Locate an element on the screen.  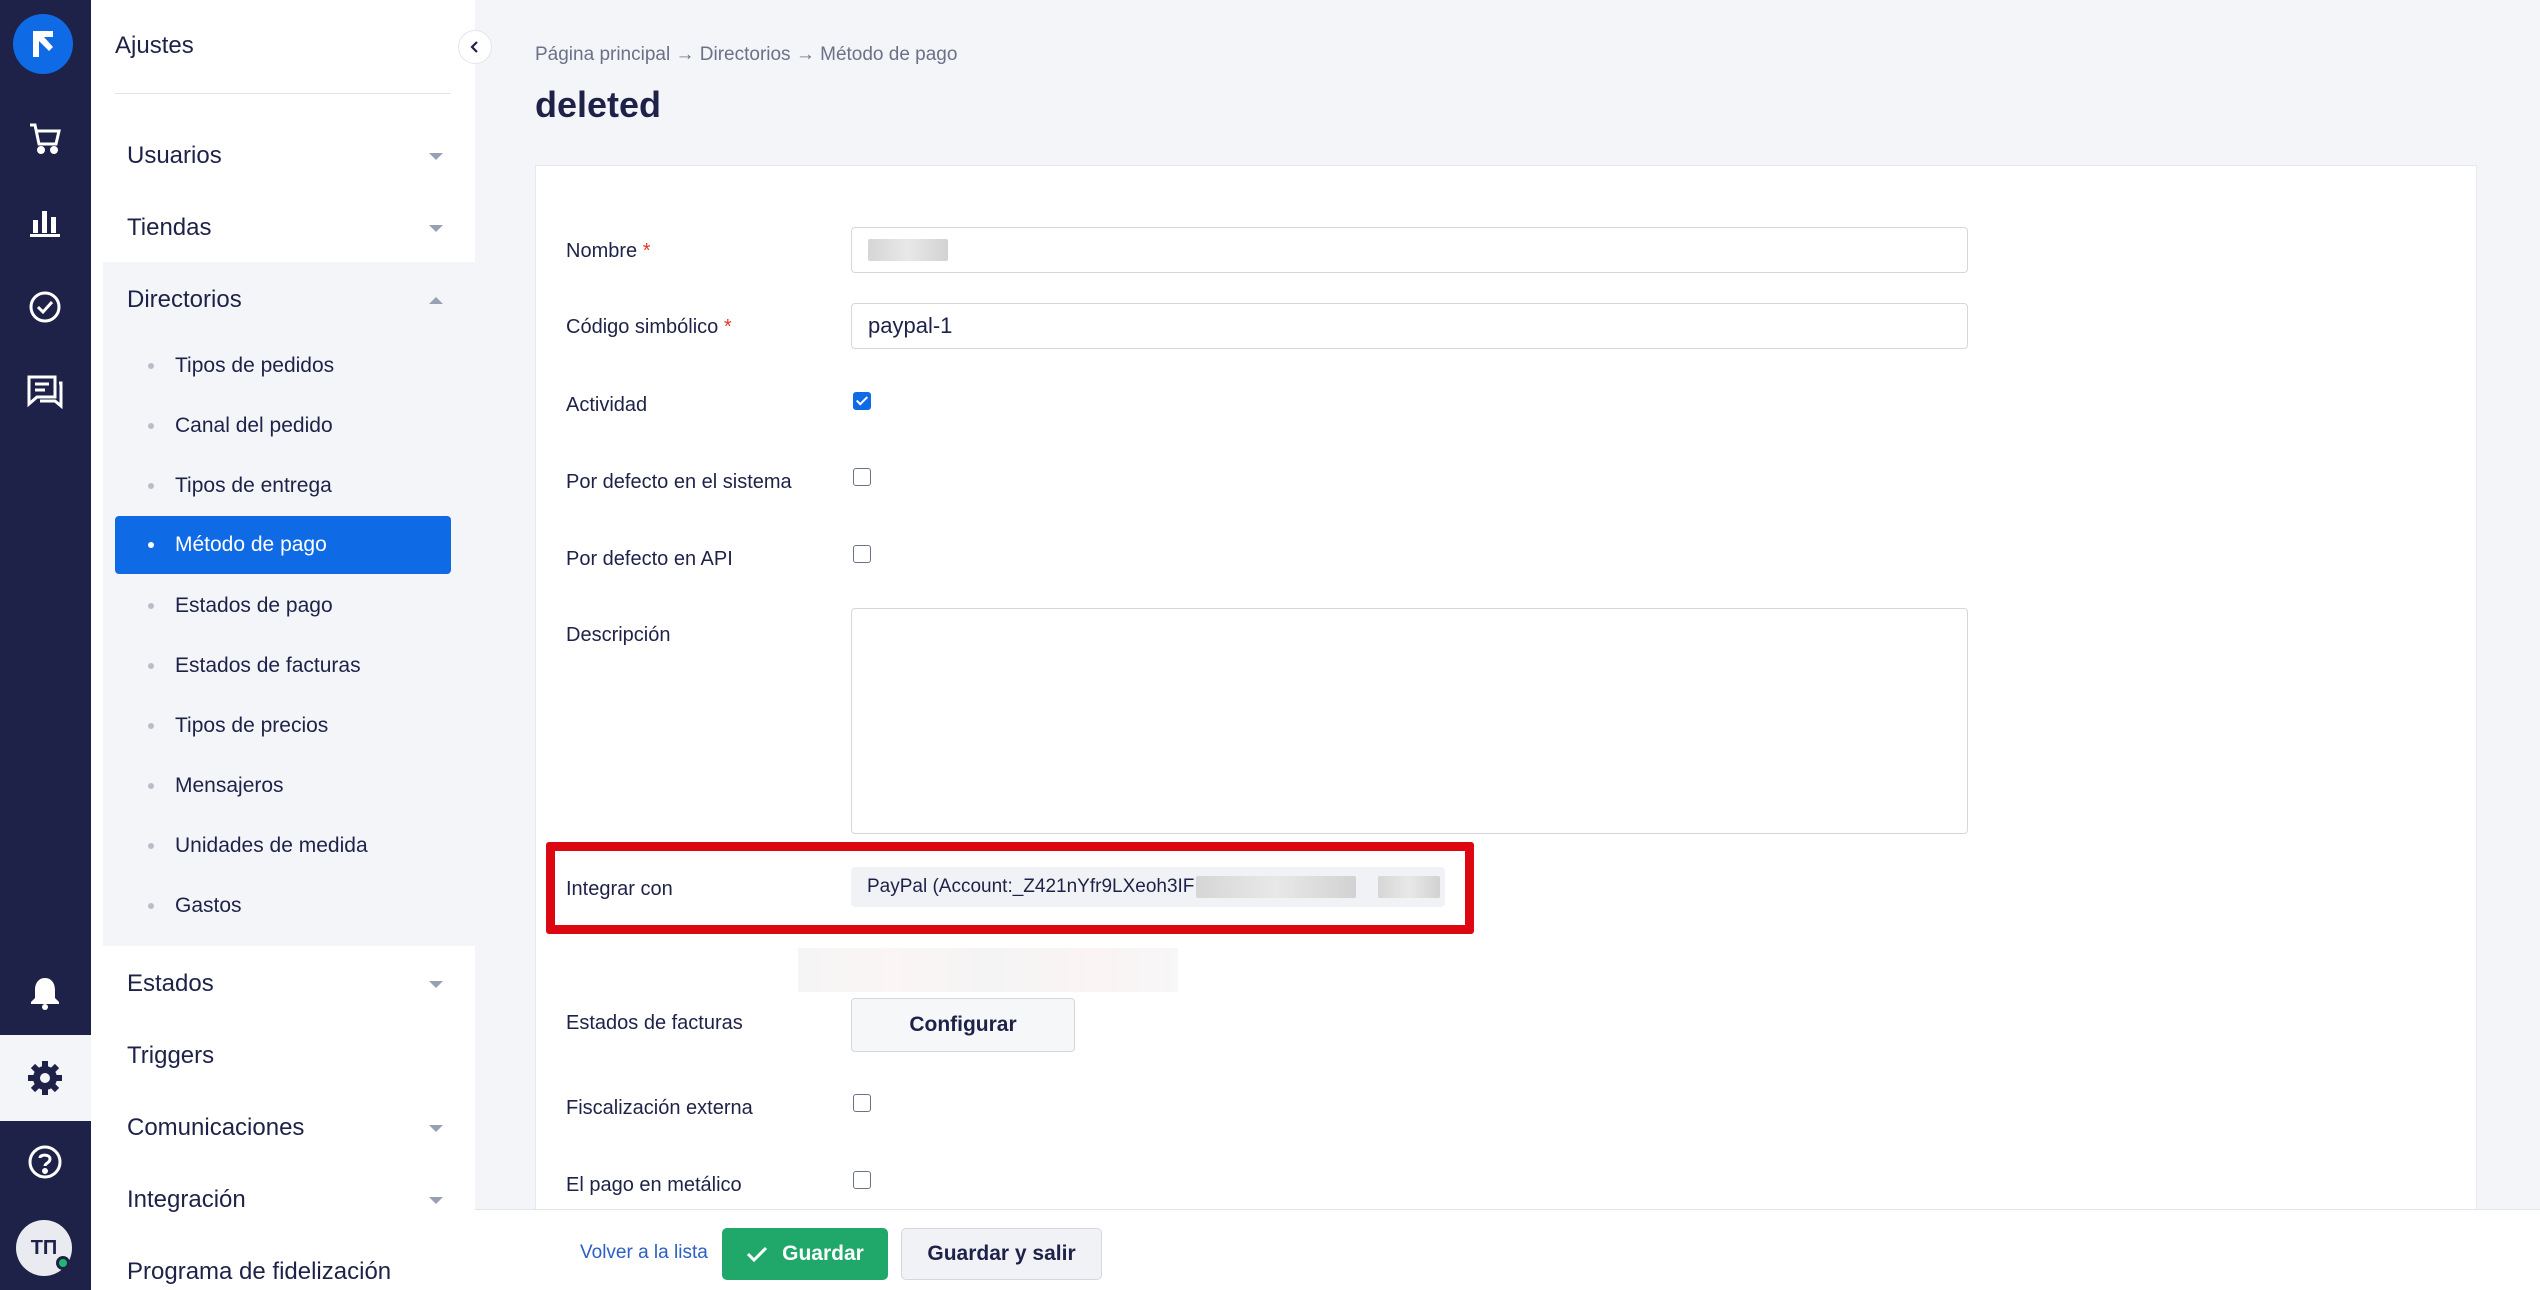
sidebar-group-comunicaciones: Comunicaciones is located at coordinates (289, 1128).